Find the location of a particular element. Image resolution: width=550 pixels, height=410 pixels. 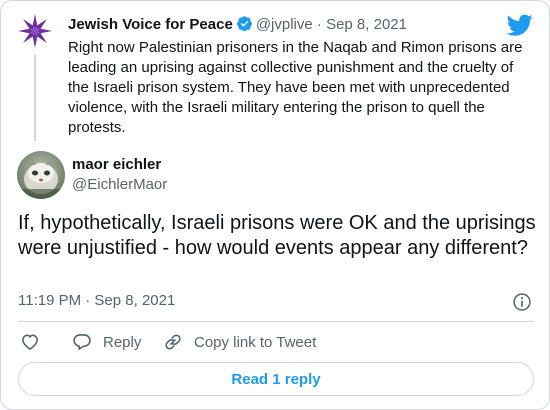

reply-label: Reply is located at coordinates (122, 342).